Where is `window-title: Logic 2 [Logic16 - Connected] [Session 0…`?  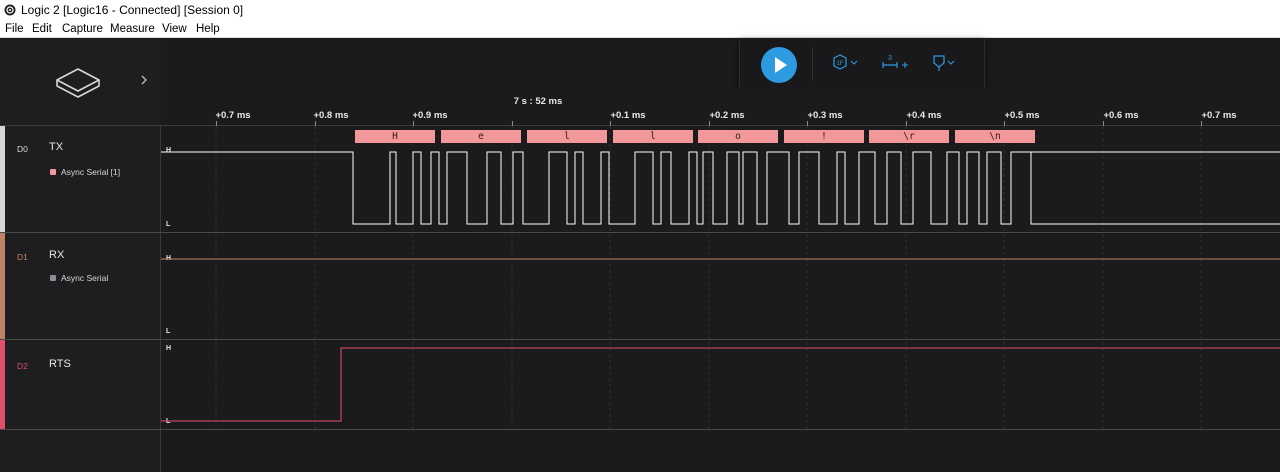 window-title: Logic 2 [Logic16 - Connected] [Session 0… is located at coordinates (132, 10).